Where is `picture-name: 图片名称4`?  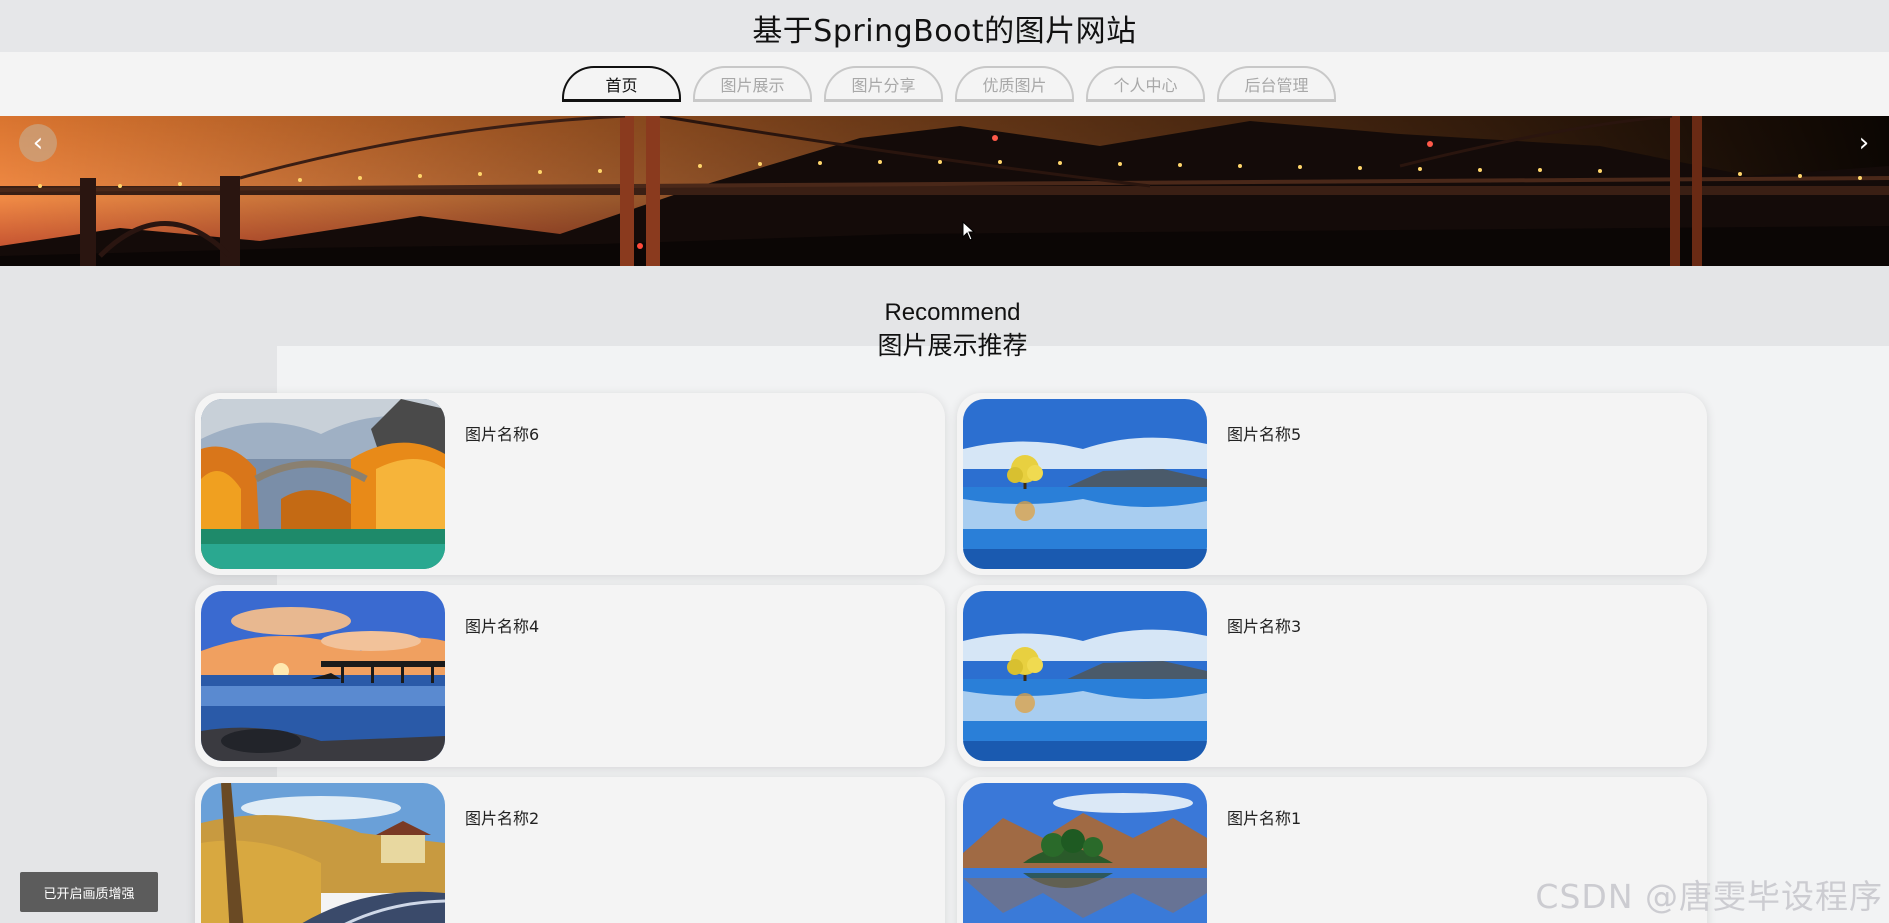 picture-name: 图片名称4 is located at coordinates (502, 625).